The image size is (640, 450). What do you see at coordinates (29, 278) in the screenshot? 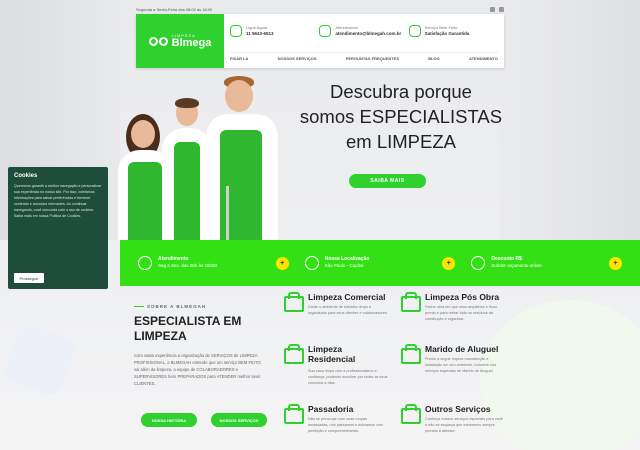
I see `cookie-accept-button: Prosseguir` at bounding box center [29, 278].